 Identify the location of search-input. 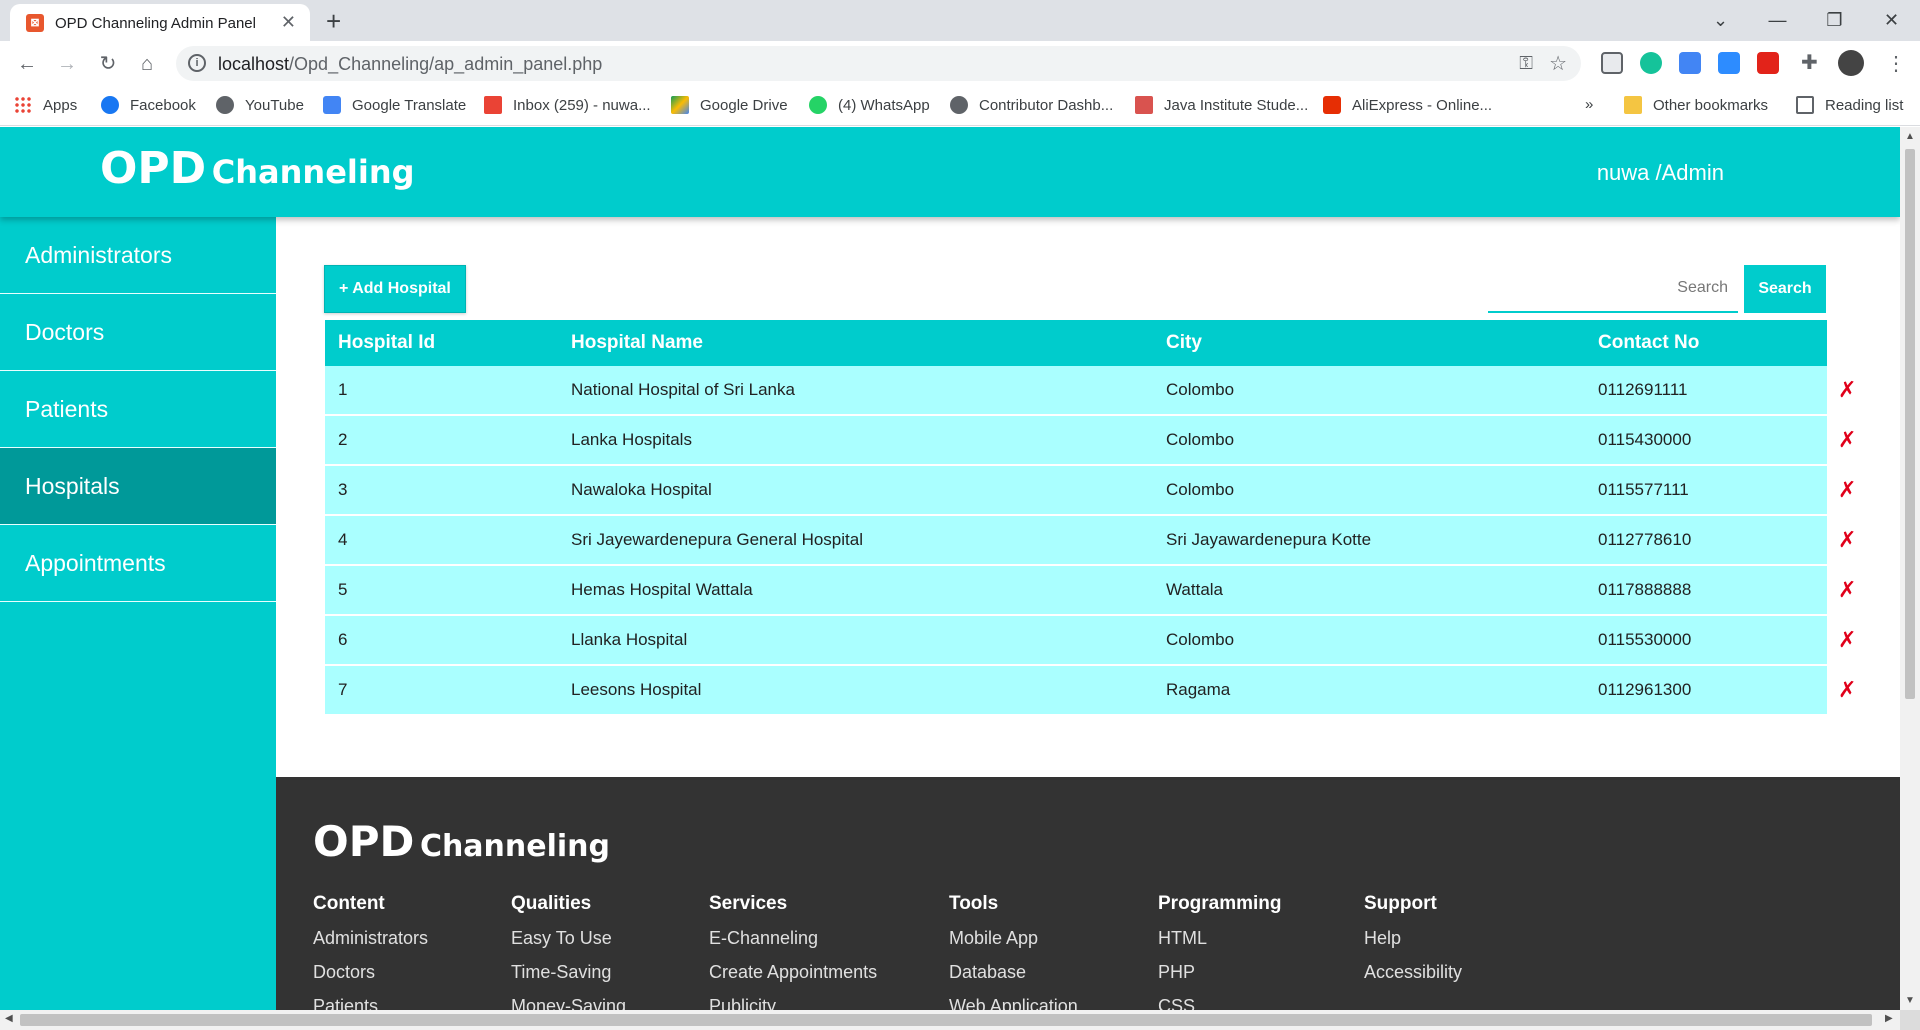
(1613, 289).